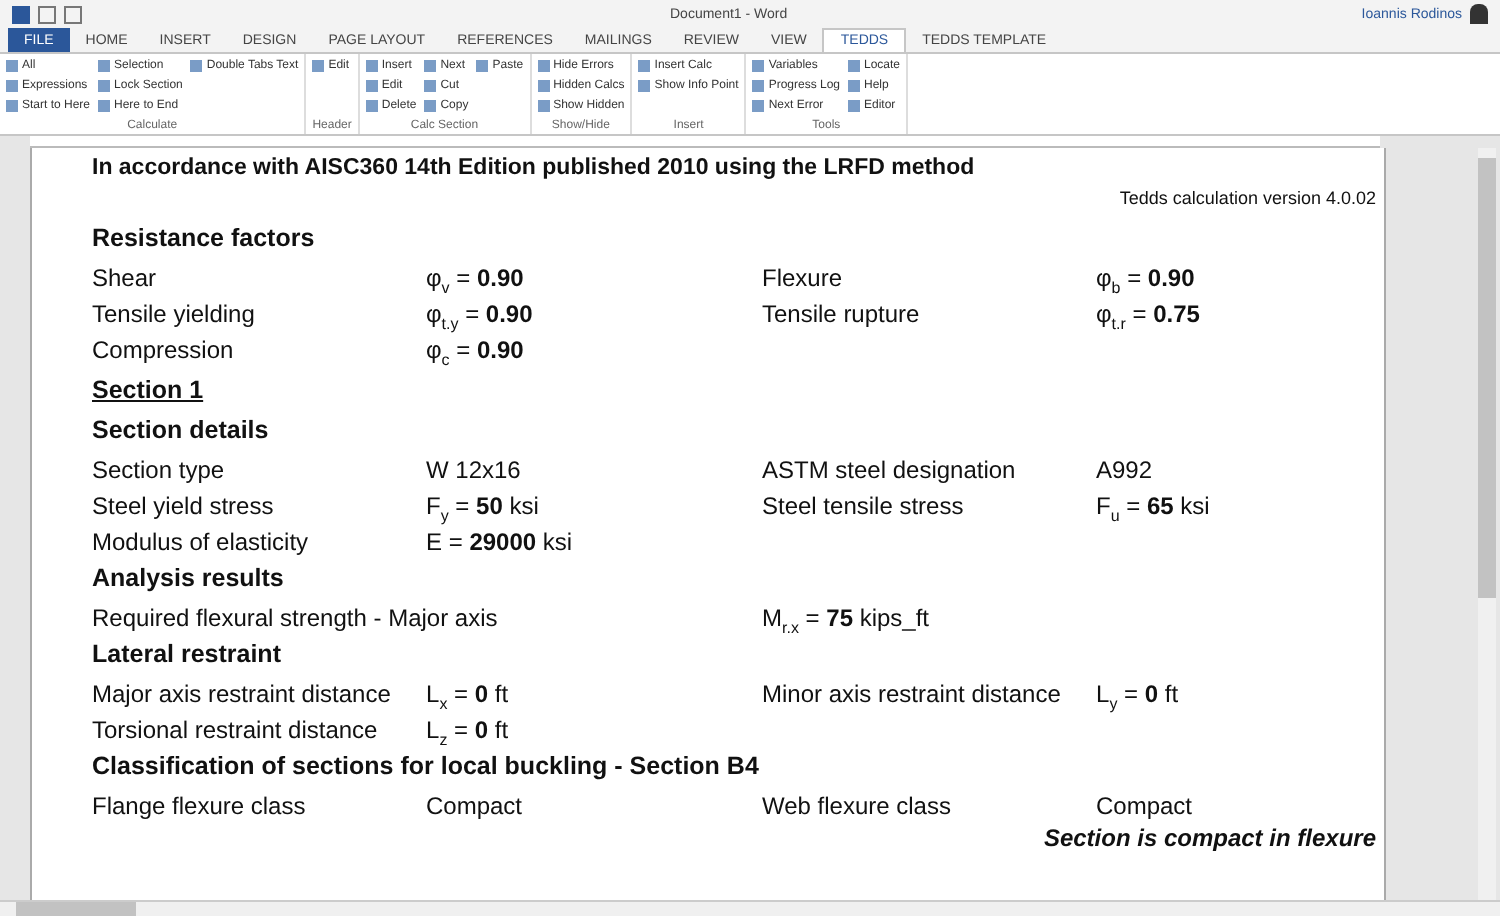 The image size is (1500, 916). Describe the element at coordinates (187, 656) in the screenshot. I see `section-heading: Lateral restraint` at that location.